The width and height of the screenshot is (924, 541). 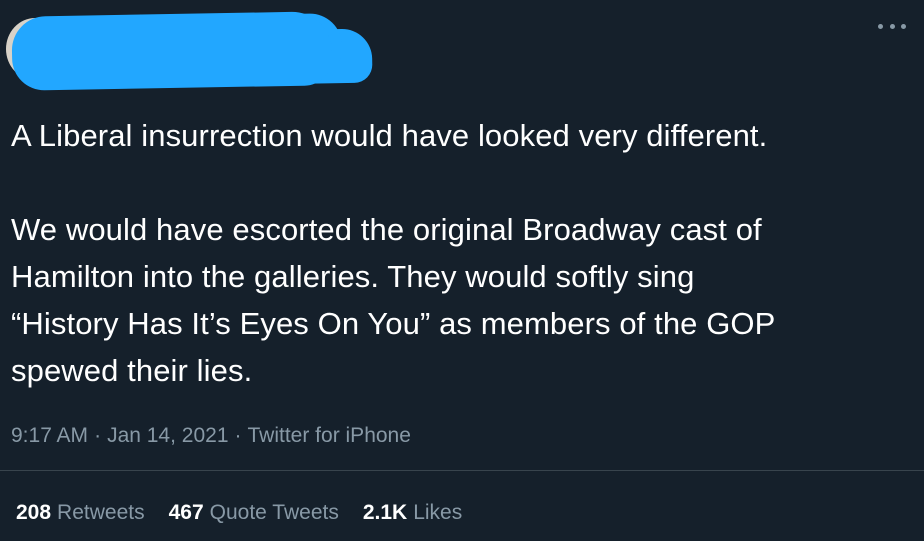 I want to click on tweet-metadata: 9:17 AM · Jan 14, 2021 · Twitter for iPhone, so click(x=211, y=435).